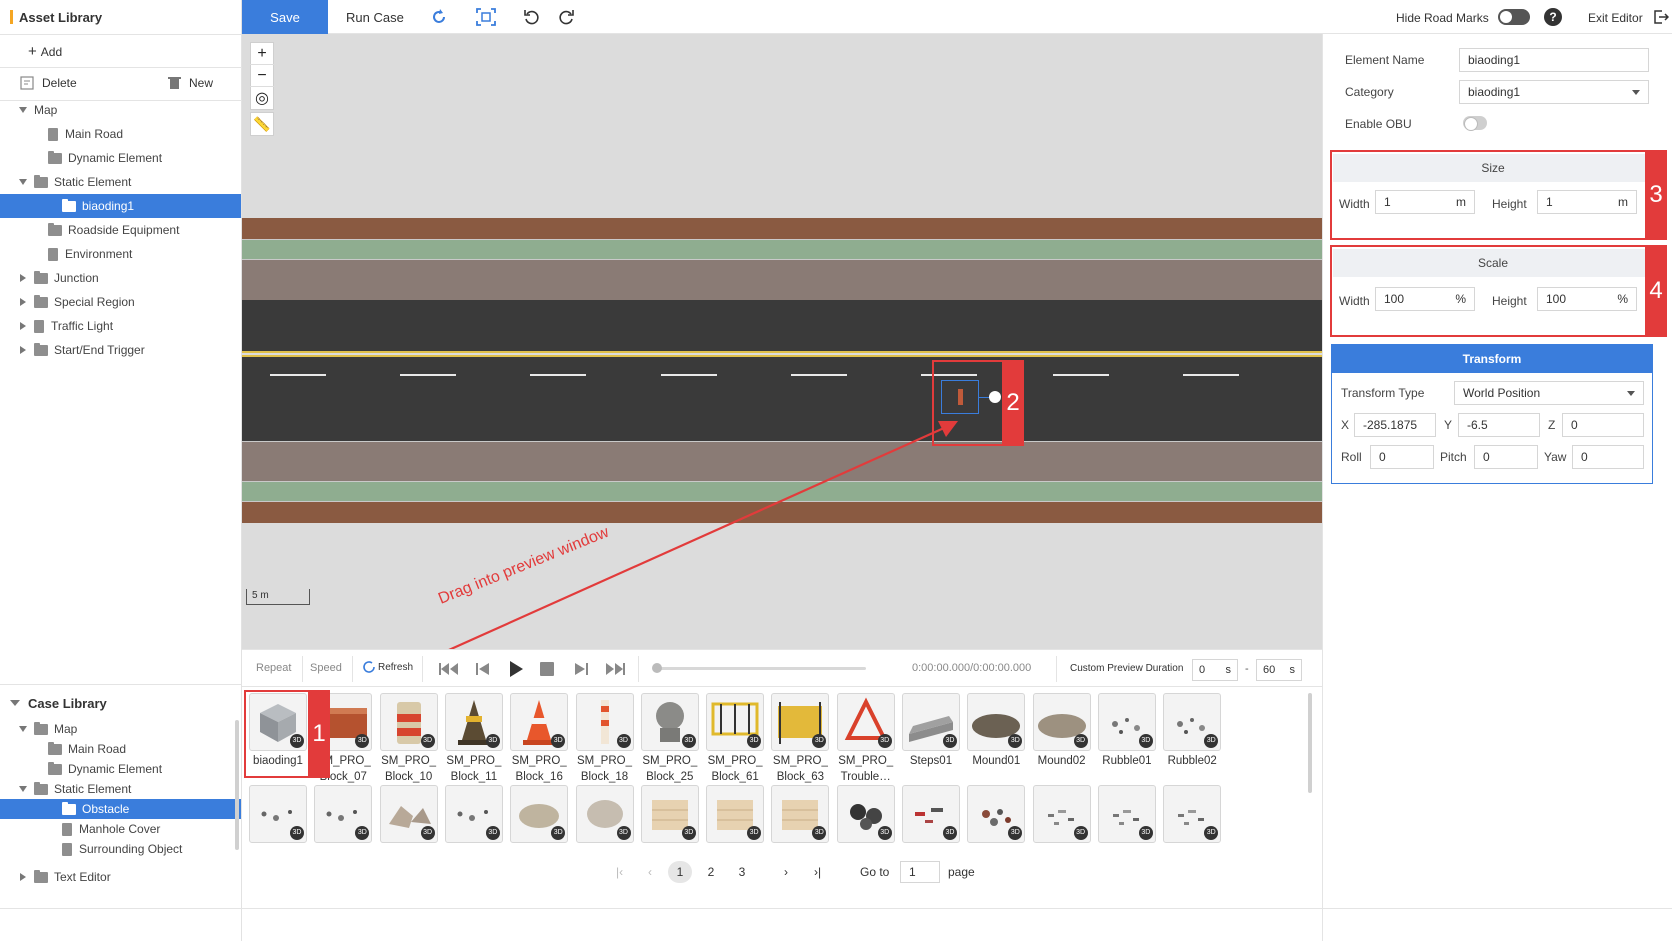  I want to click on tree-item: Start/End Trigger, so click(120, 350).